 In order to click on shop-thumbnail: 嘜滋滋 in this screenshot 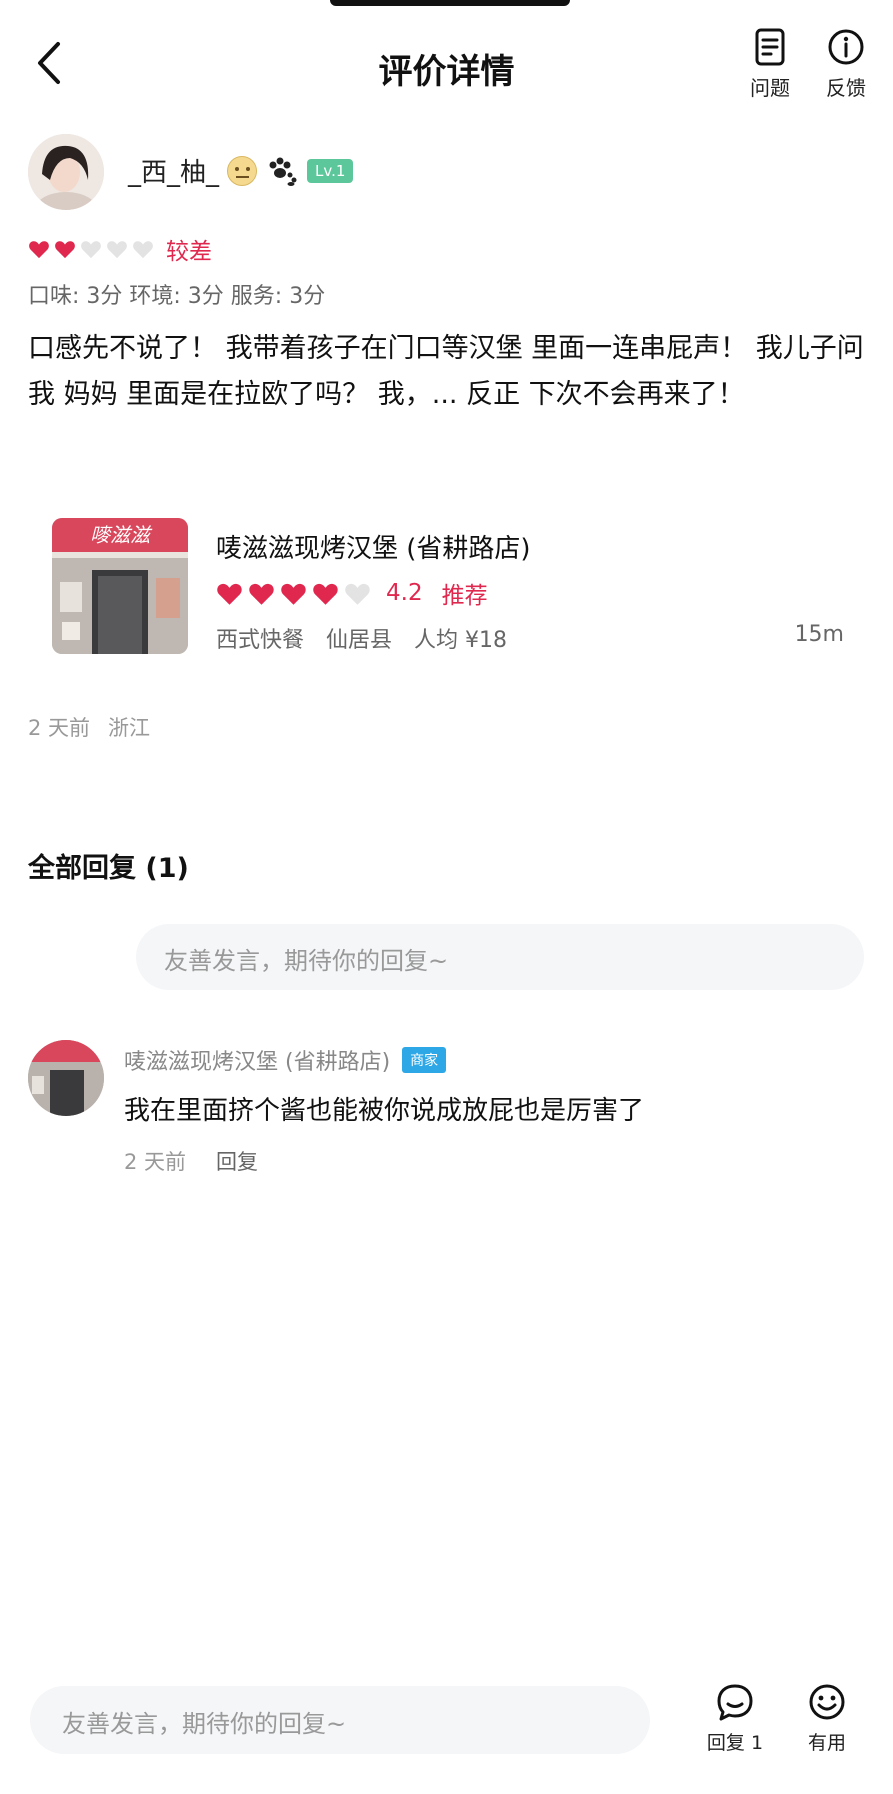, I will do `click(120, 586)`.